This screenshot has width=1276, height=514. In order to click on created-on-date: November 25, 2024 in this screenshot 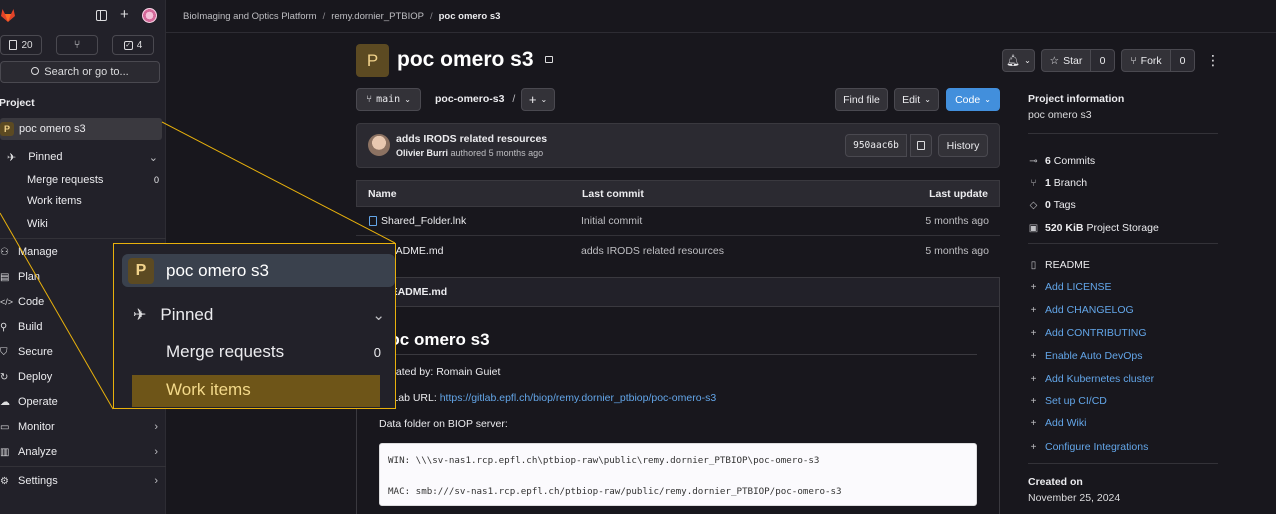, I will do `click(1074, 498)`.